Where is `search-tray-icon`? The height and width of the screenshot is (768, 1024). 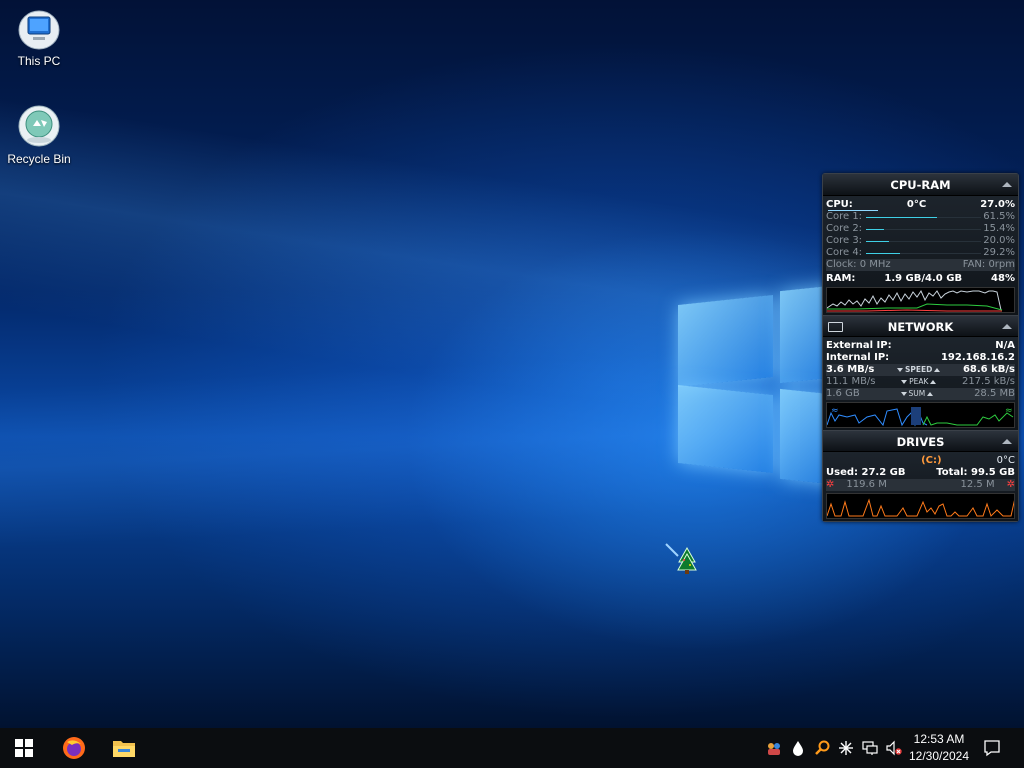 search-tray-icon is located at coordinates (822, 748).